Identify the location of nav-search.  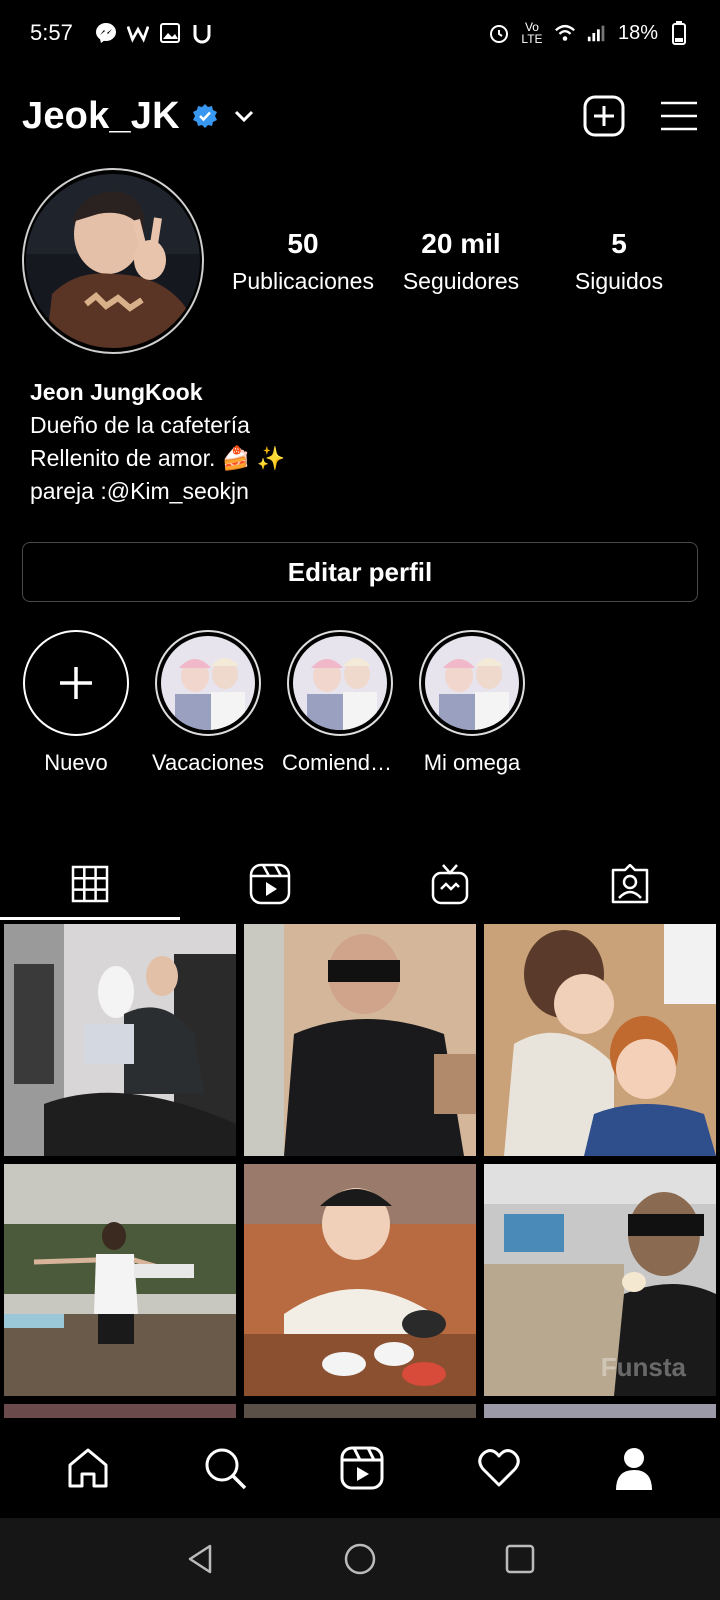
(225, 1468).